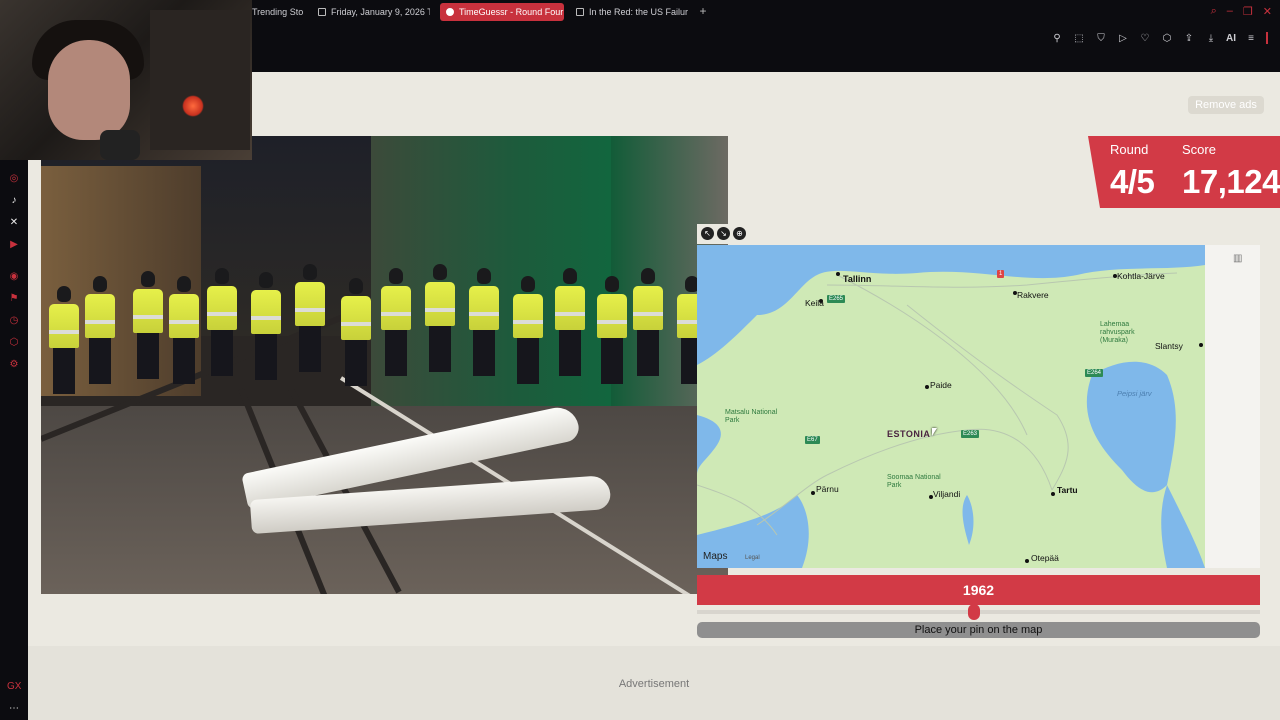 The height and width of the screenshot is (720, 1280). Describe the element at coordinates (1248, 11) in the screenshot. I see `restore-icon: ❐` at that location.